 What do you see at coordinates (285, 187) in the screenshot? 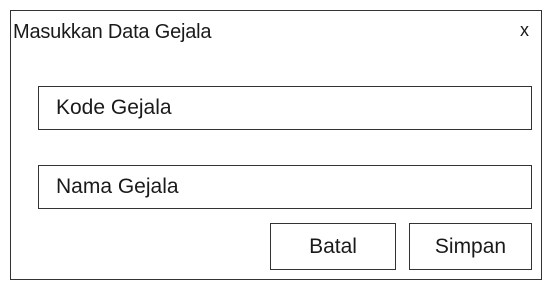
I see `nama-gejala-input` at bounding box center [285, 187].